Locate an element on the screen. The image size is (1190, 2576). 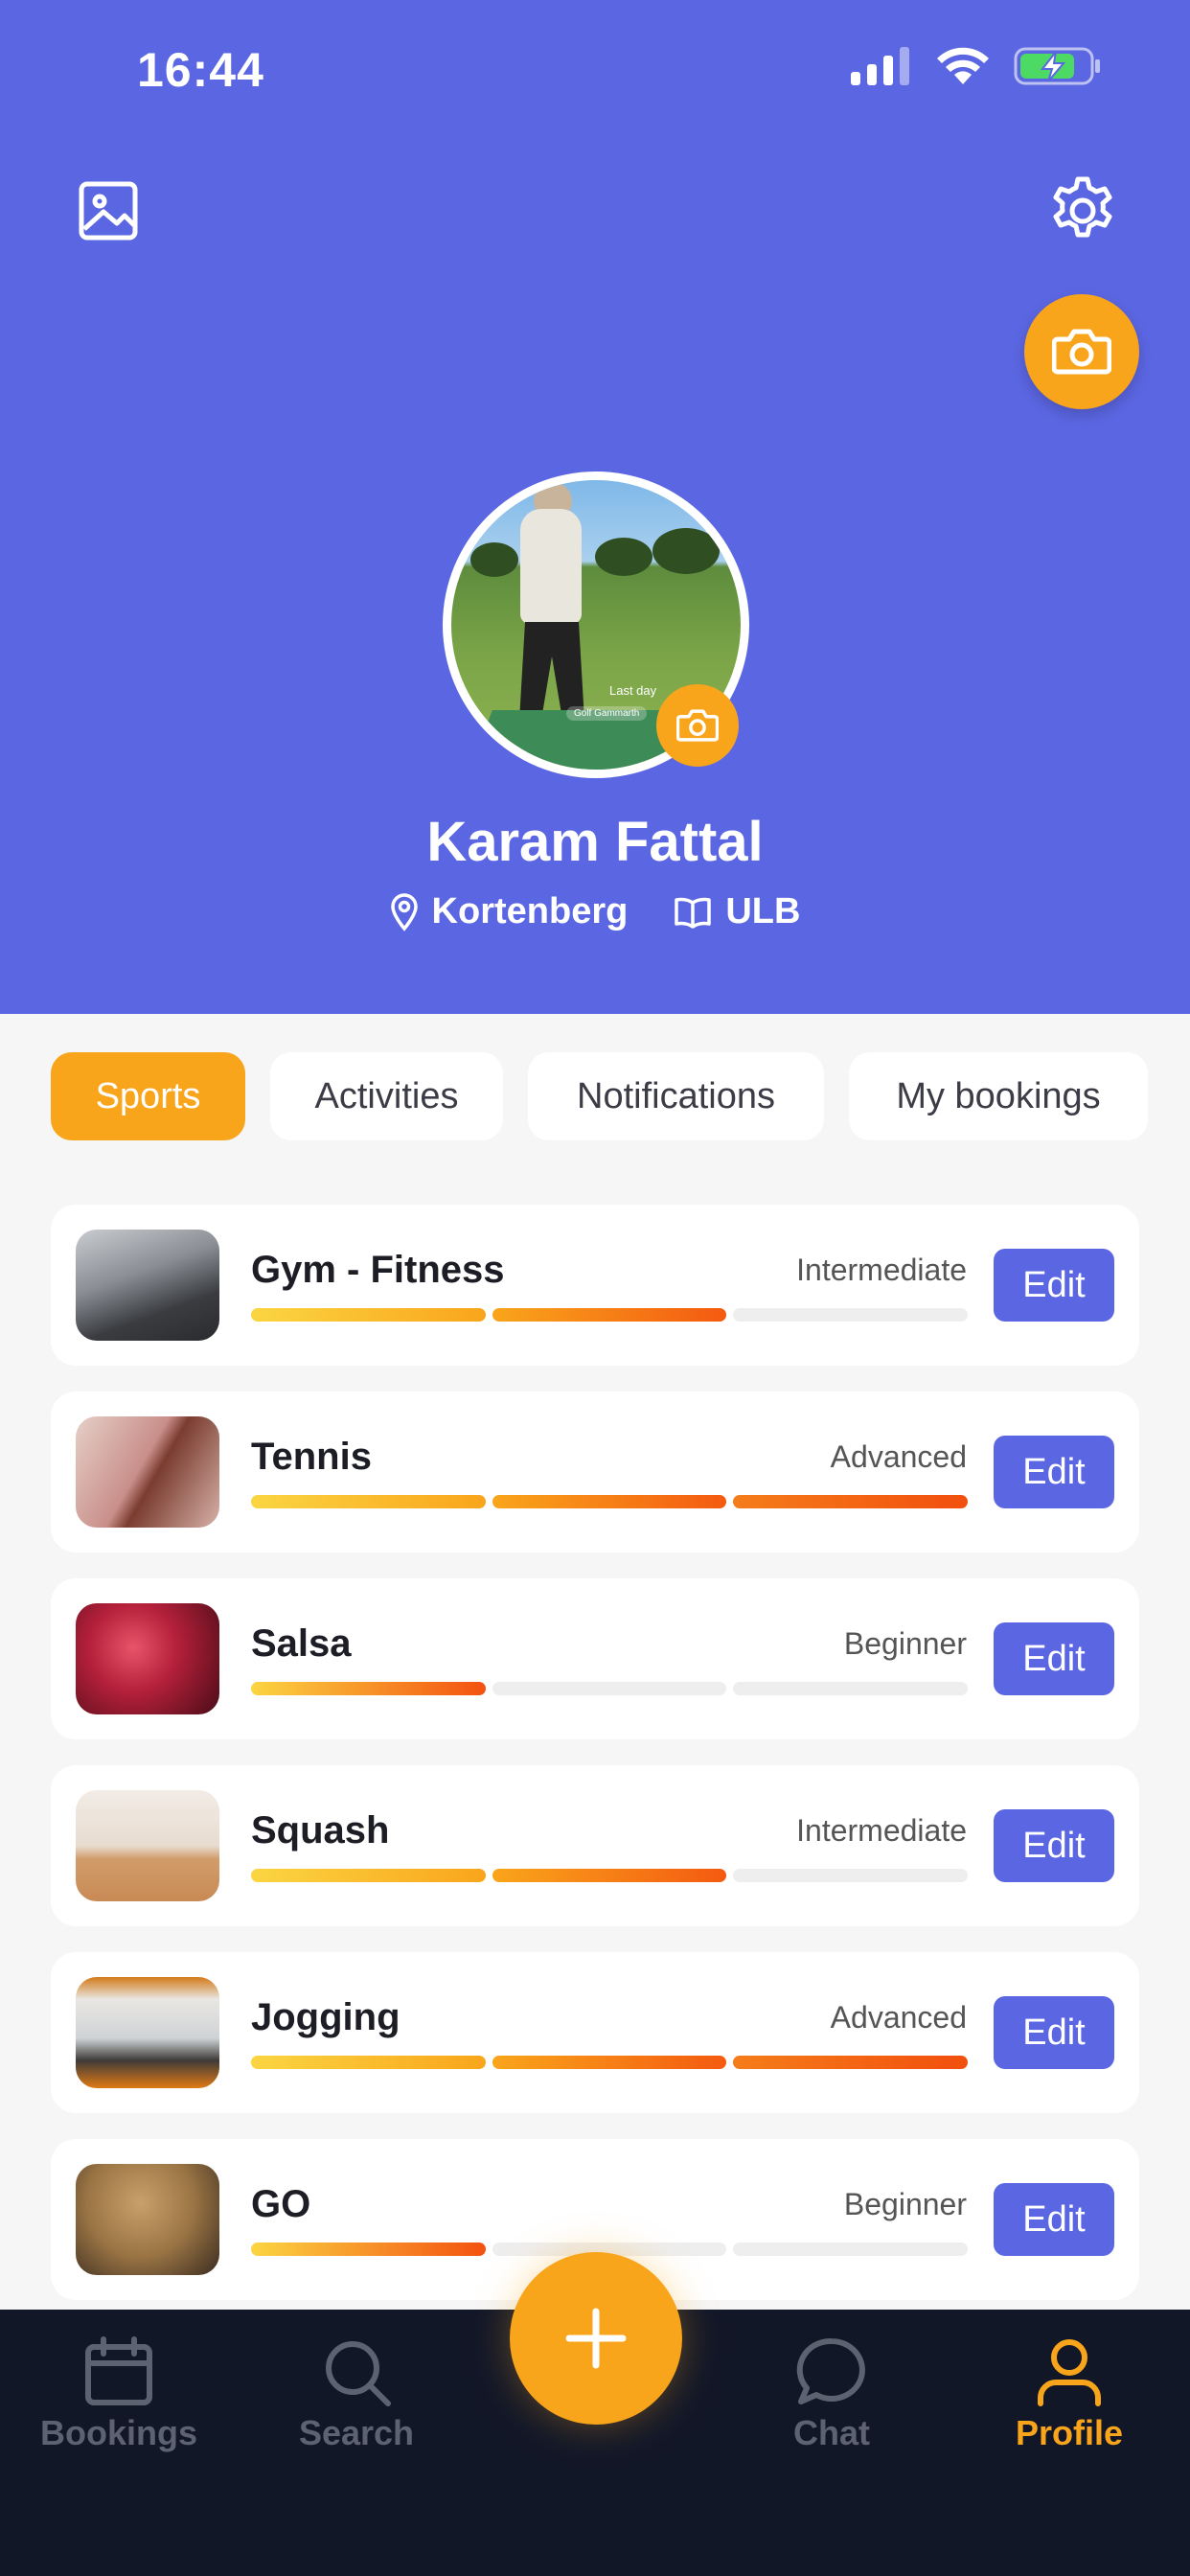
nav-chat: Chat is located at coordinates (832, 2394).